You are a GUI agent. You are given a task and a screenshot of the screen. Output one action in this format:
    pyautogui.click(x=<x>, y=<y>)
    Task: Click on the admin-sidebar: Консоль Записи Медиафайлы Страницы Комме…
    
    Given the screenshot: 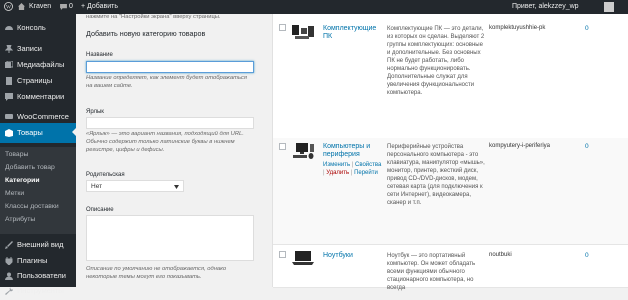 What is the action you would take?
    pyautogui.click(x=38, y=154)
    